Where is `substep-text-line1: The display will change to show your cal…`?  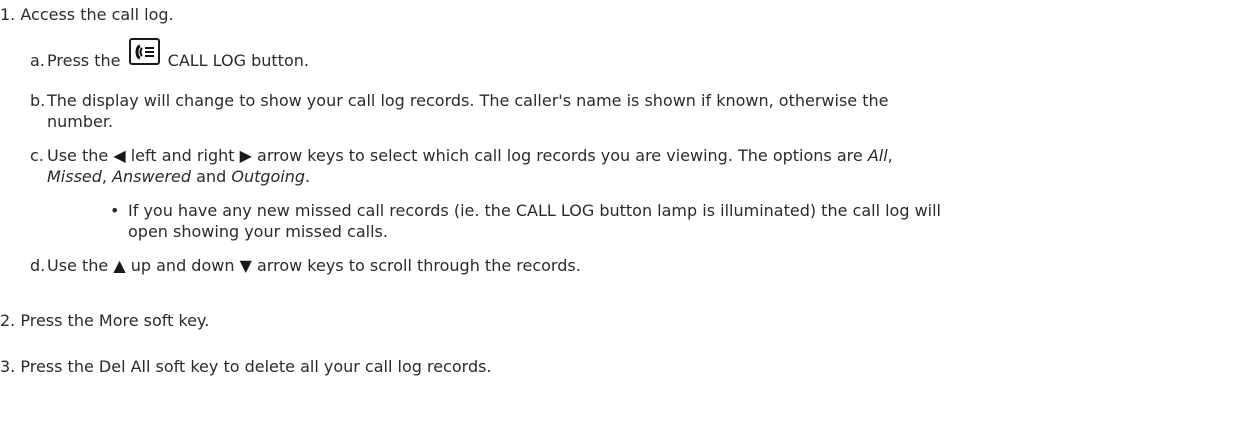
substep-text-line1: The display will change to show your cal… is located at coordinates (468, 100).